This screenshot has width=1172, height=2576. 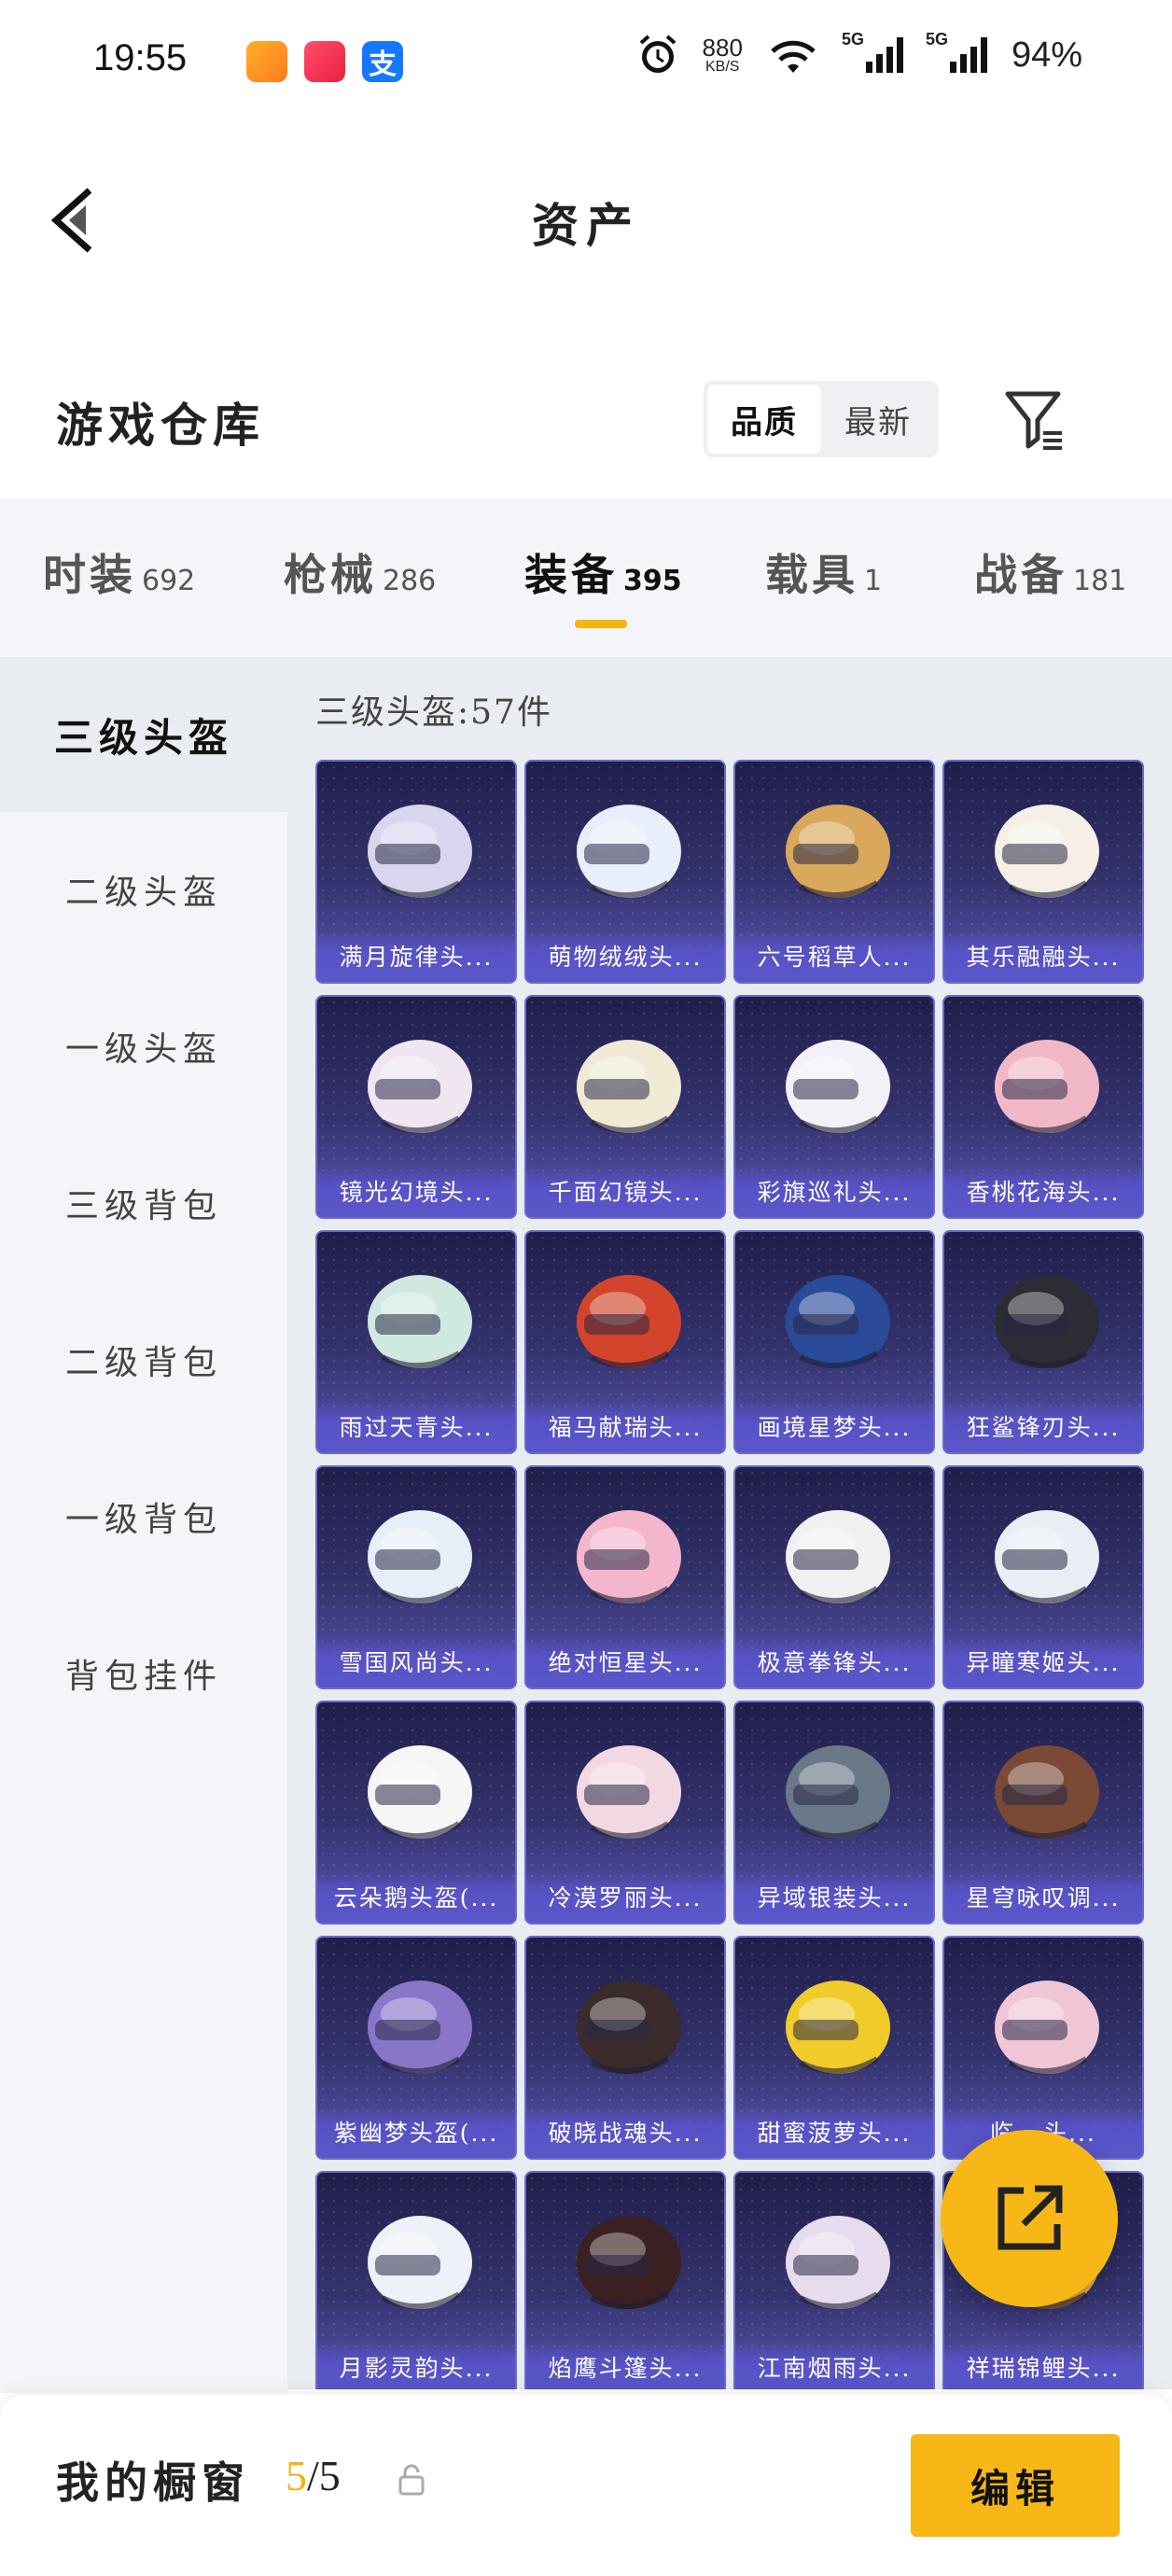 What do you see at coordinates (324, 61) in the screenshot?
I see `shopping-app-icon` at bounding box center [324, 61].